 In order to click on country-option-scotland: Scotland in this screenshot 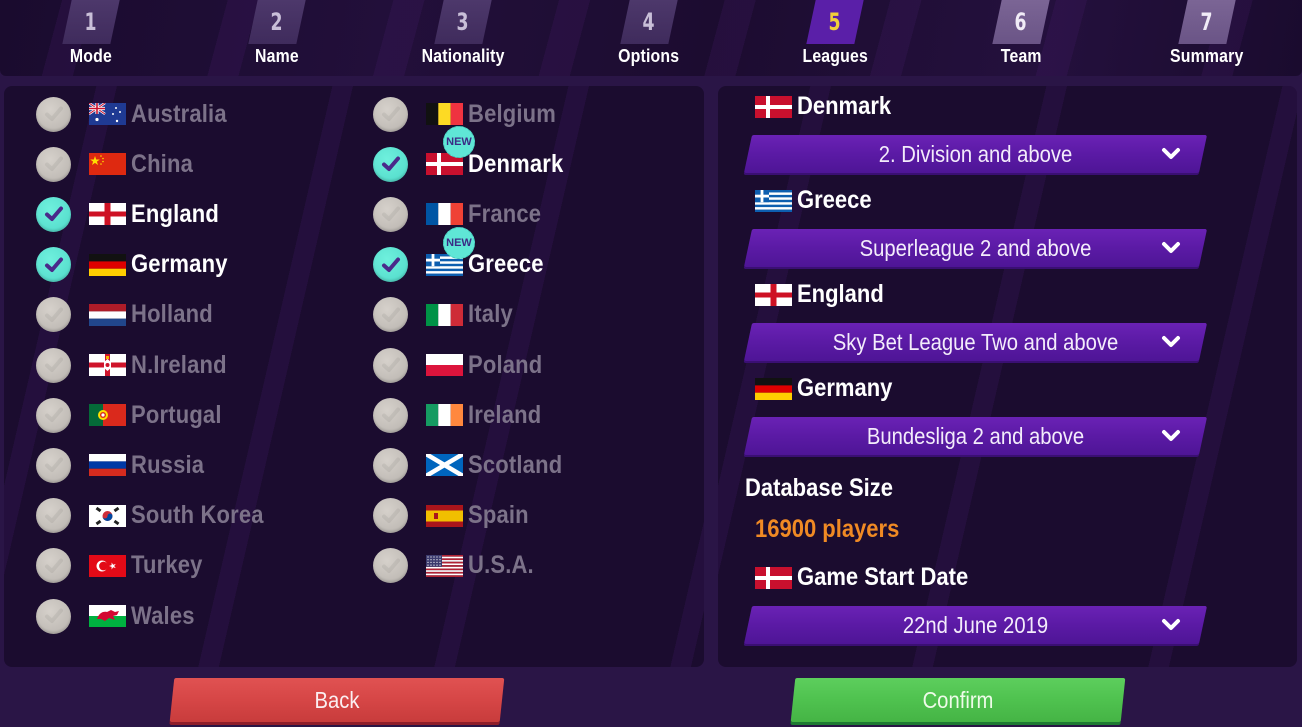, I will do `click(474, 465)`.